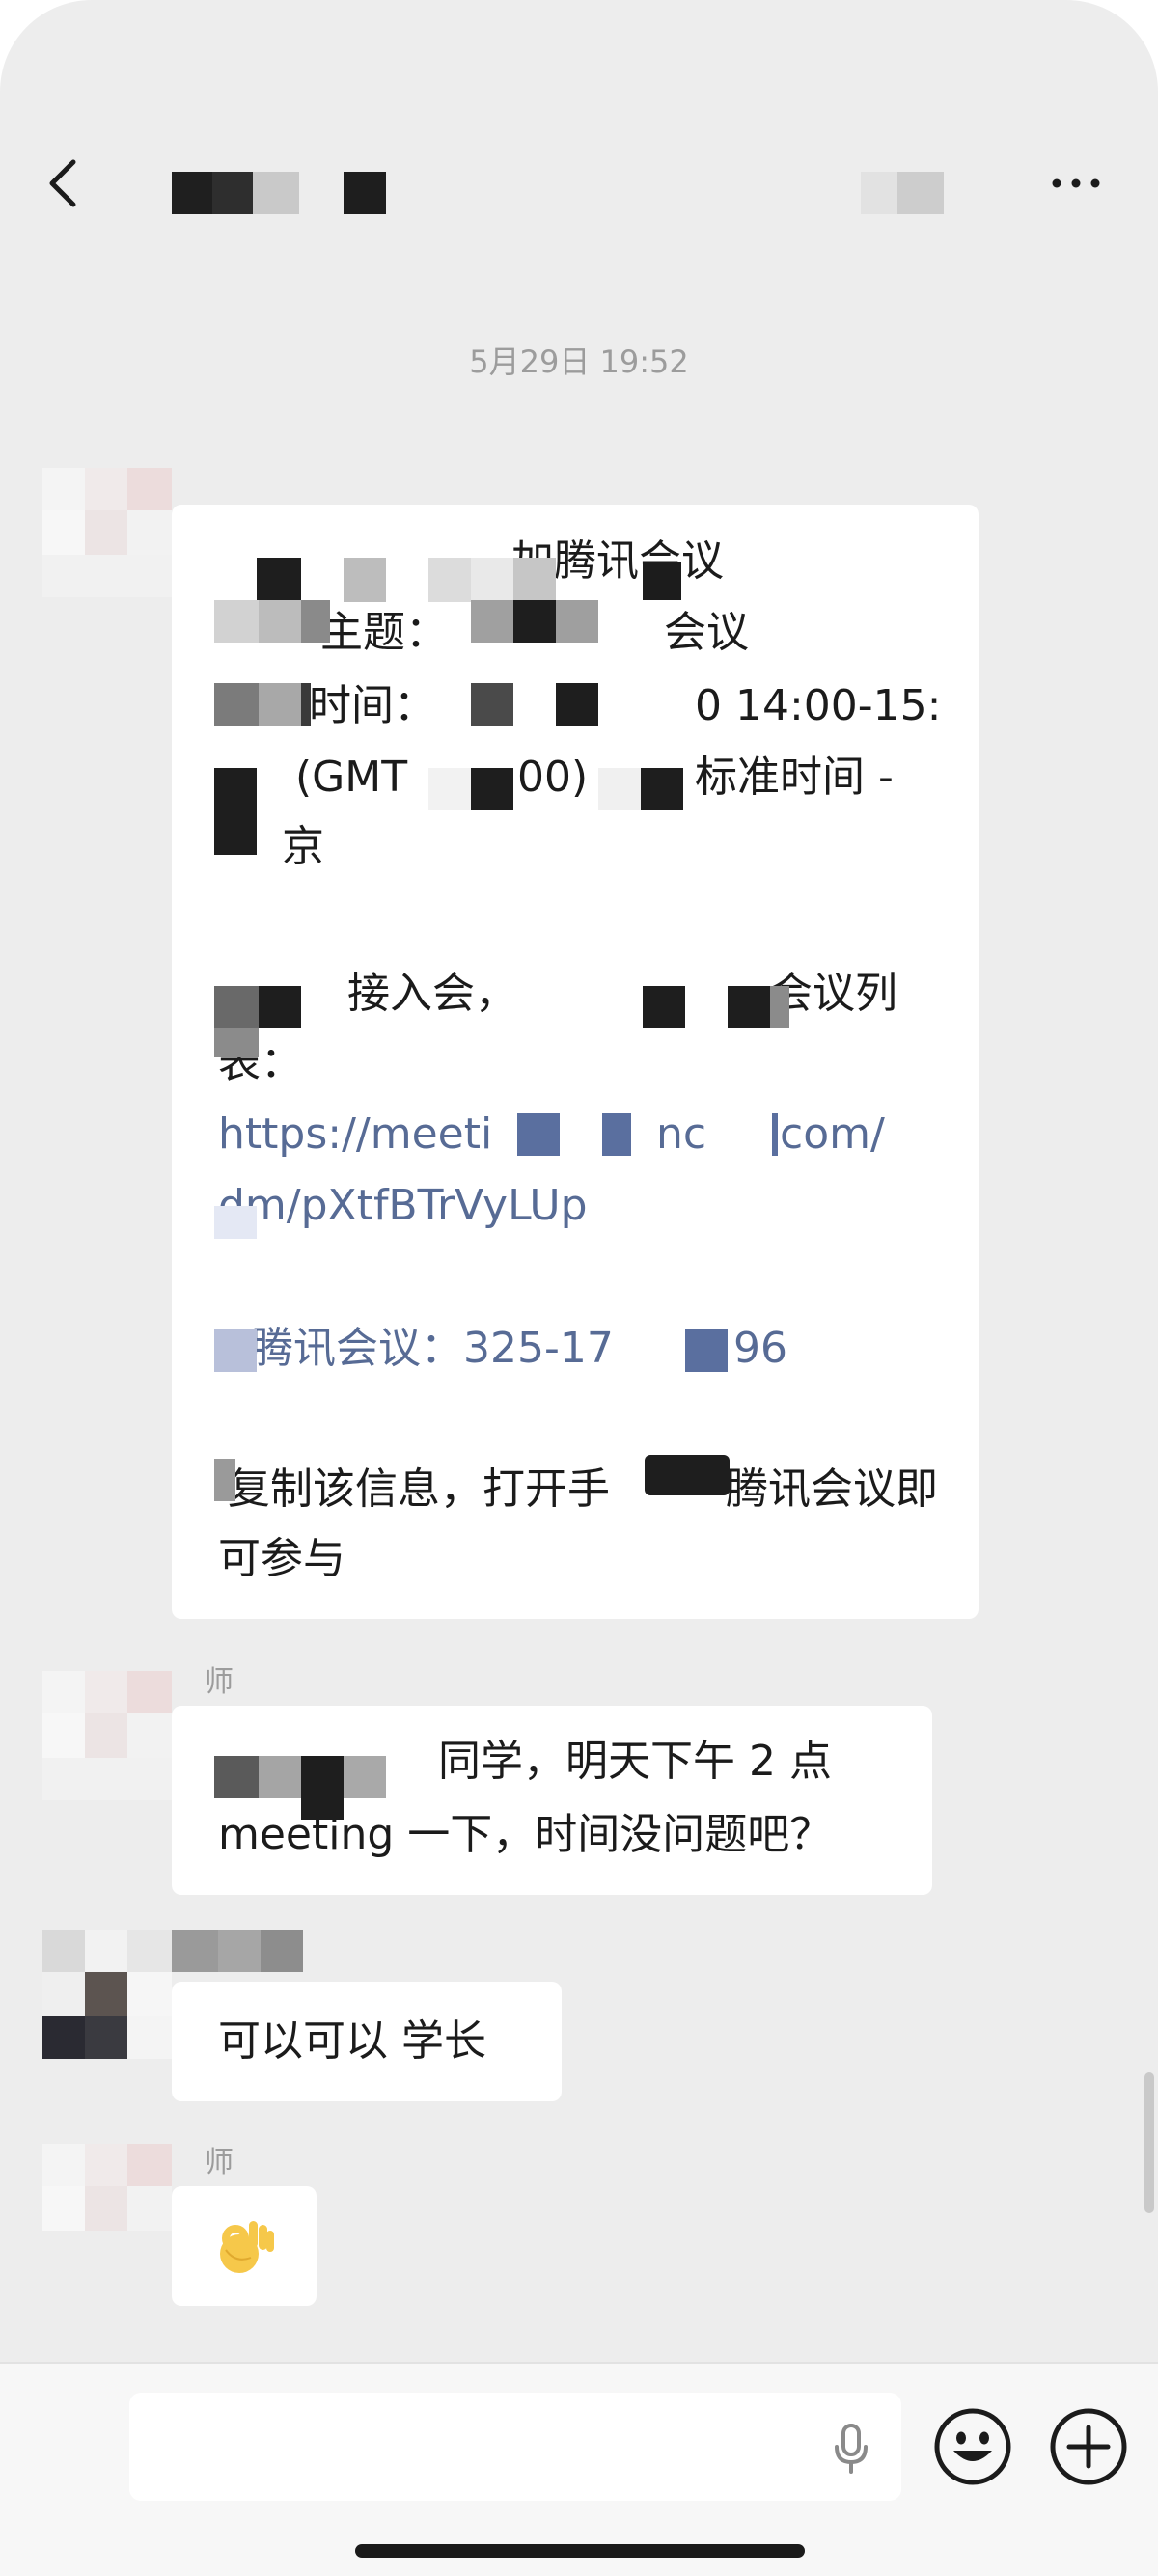  Describe the element at coordinates (352, 2041) in the screenshot. I see `text-line: 可以可以 学长` at that location.